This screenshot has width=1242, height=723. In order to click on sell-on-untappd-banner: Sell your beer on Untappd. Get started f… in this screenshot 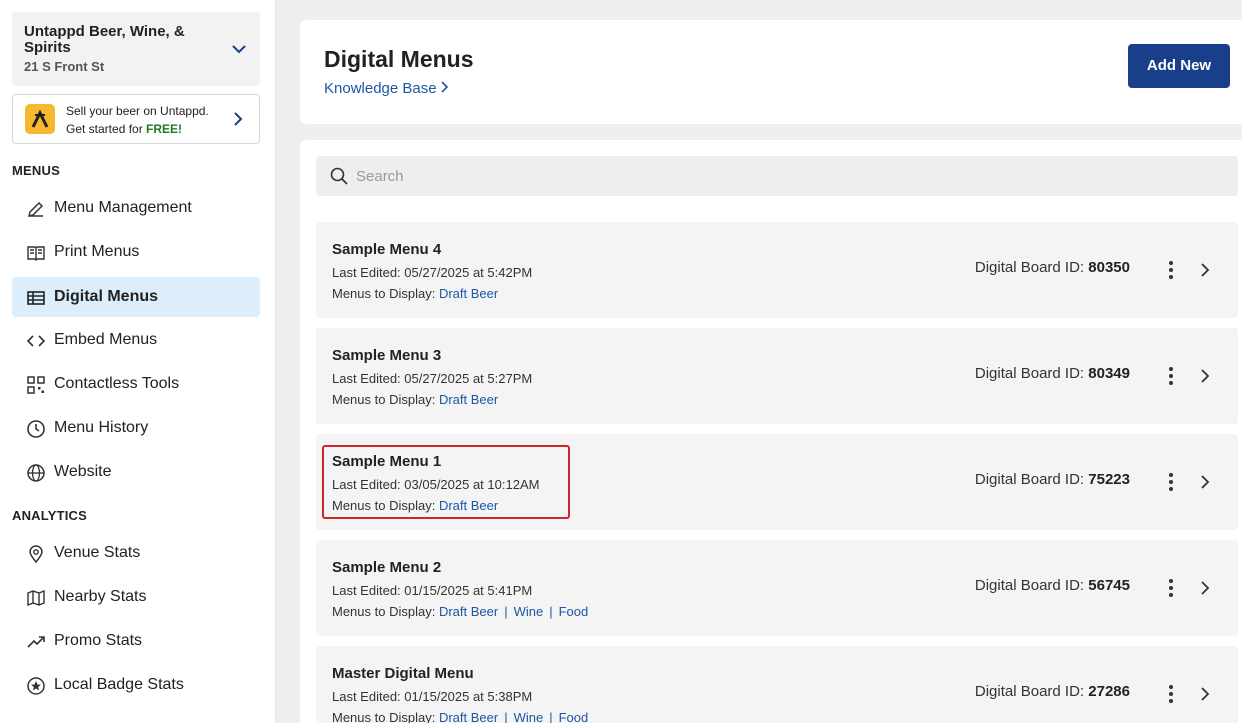, I will do `click(136, 119)`.